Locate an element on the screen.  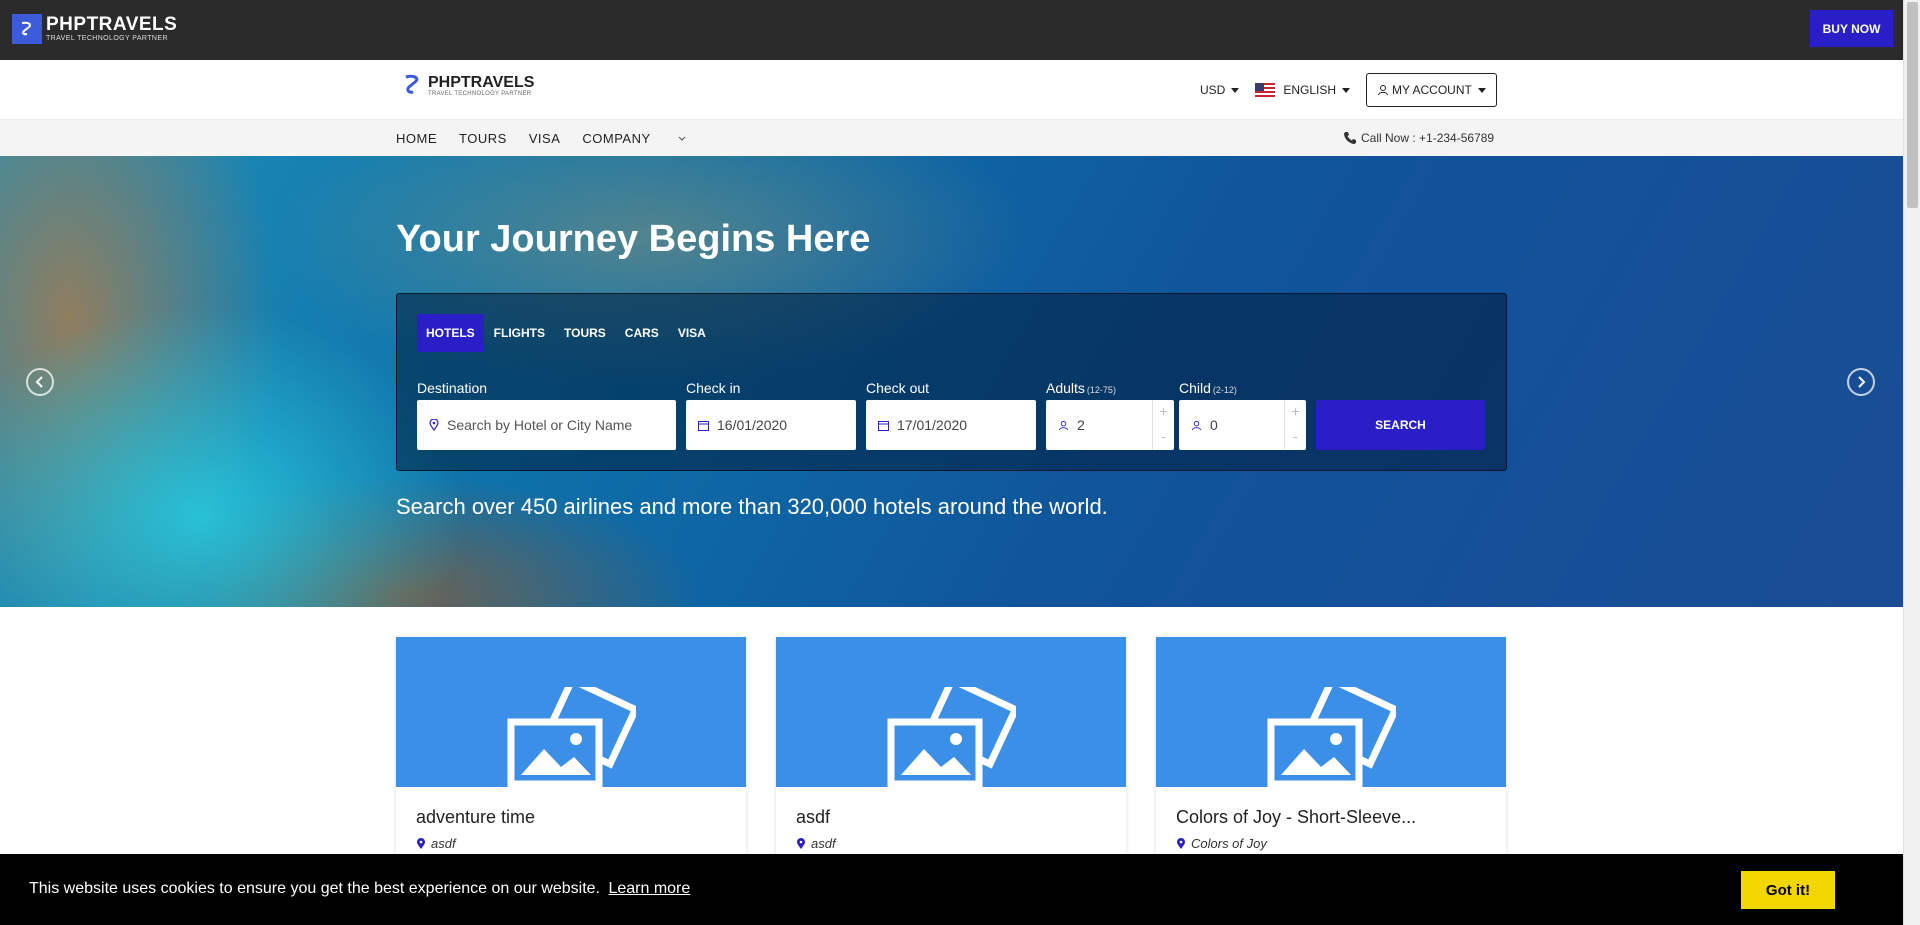
destination-placeholder: Search by Hotel or City Name is located at coordinates (540, 425).